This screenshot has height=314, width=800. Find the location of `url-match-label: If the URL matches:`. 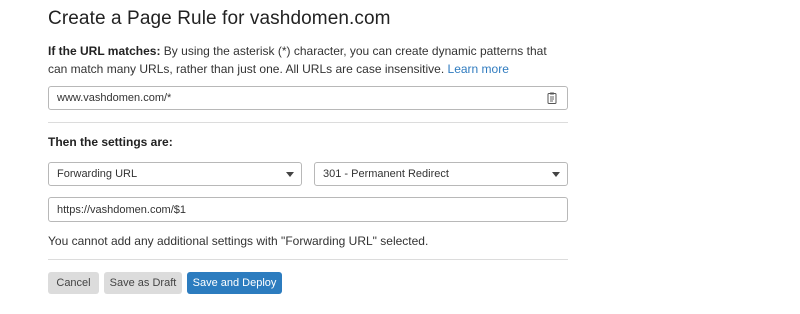

url-match-label: If the URL matches: is located at coordinates (104, 51).